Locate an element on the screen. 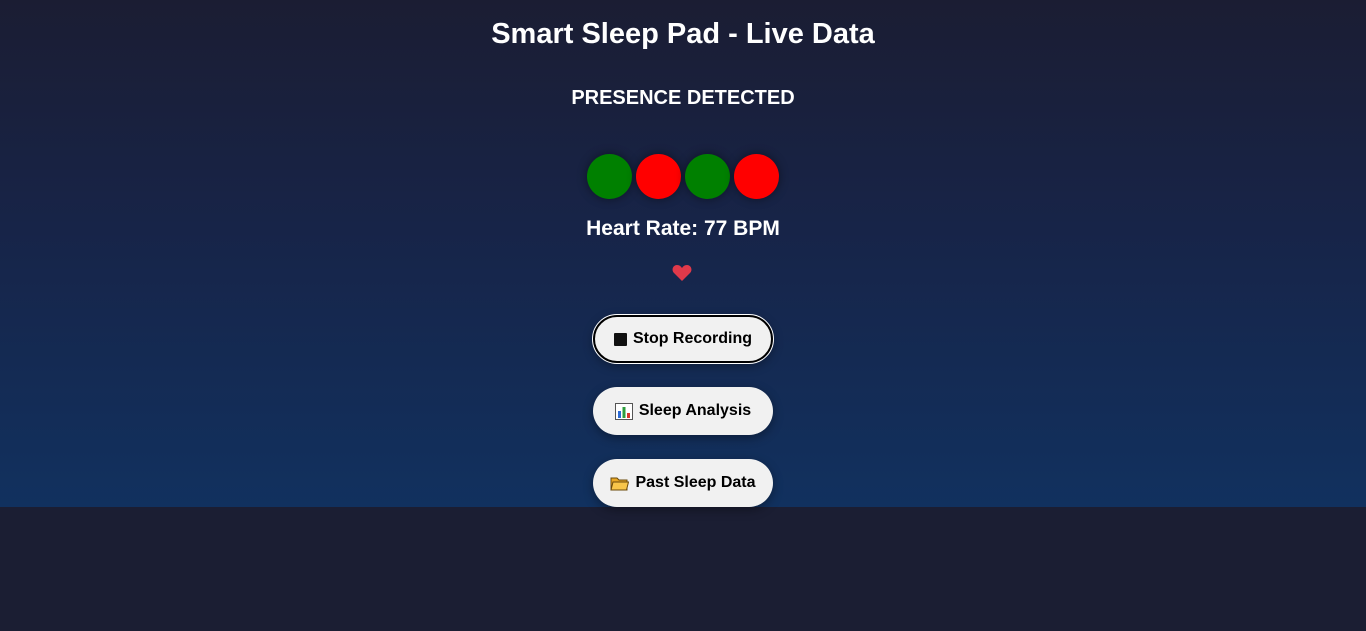  sleep-analysis-button: Sleep Analysis is located at coordinates (683, 411).